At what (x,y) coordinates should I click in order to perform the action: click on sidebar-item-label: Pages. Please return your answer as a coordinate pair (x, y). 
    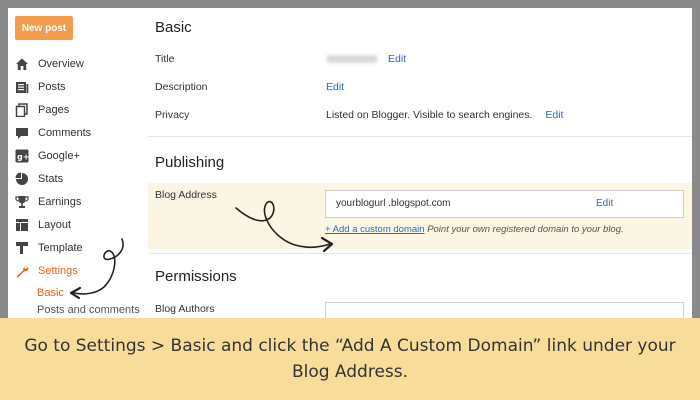
    Looking at the image, I should click on (54, 109).